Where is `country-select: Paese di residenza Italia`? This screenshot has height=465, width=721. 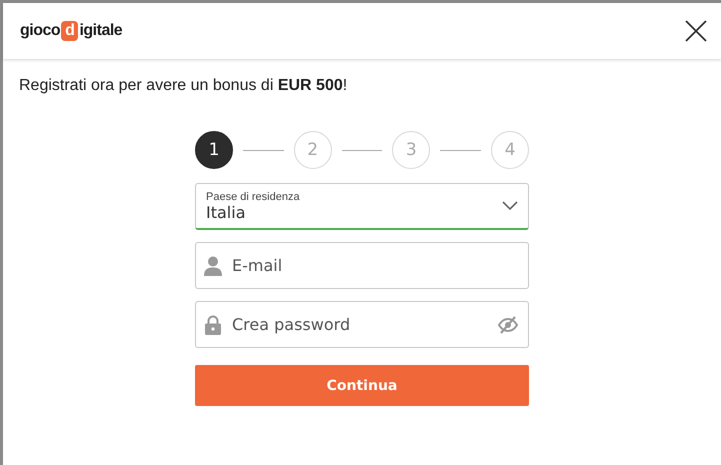 country-select: Paese di residenza Italia is located at coordinates (362, 206).